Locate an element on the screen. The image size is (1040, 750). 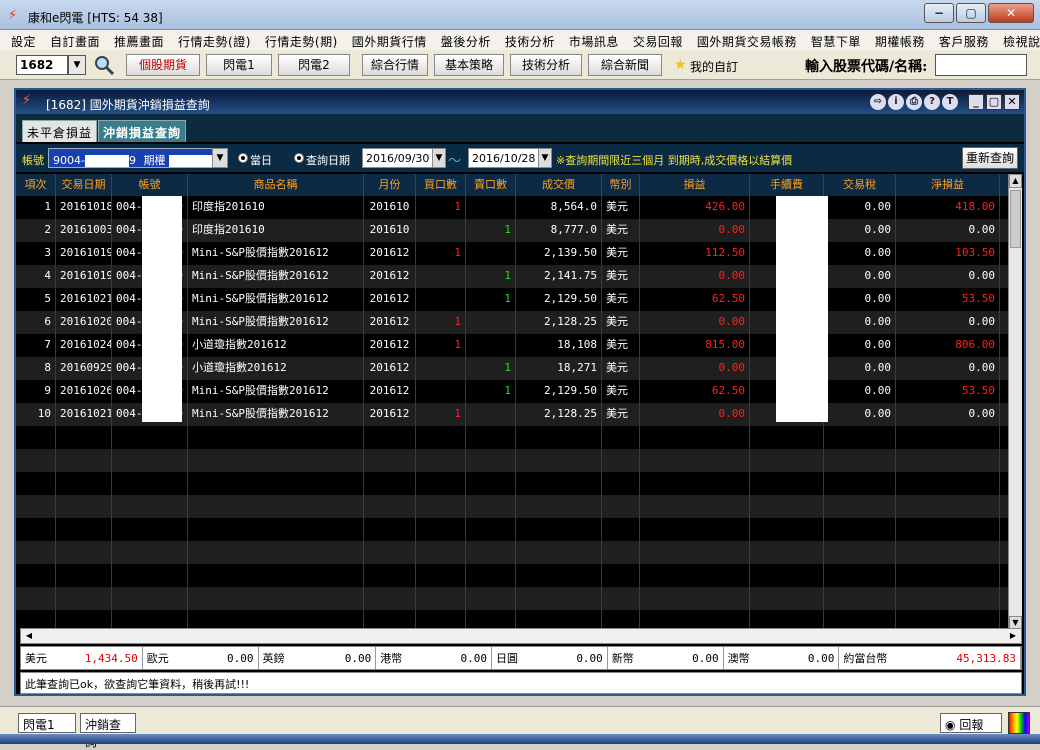
radio-query-date is located at coordinates (299, 158).